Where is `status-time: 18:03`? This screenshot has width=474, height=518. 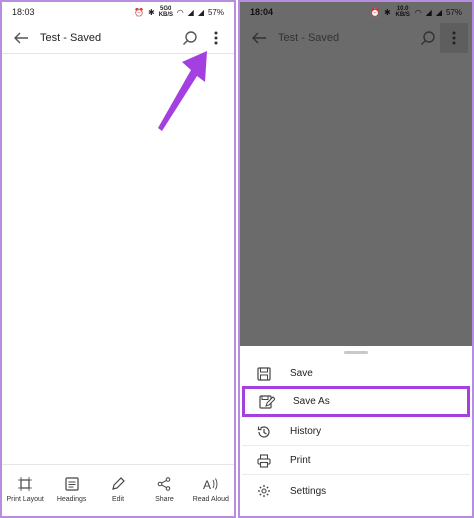 status-time: 18:03 is located at coordinates (23, 12).